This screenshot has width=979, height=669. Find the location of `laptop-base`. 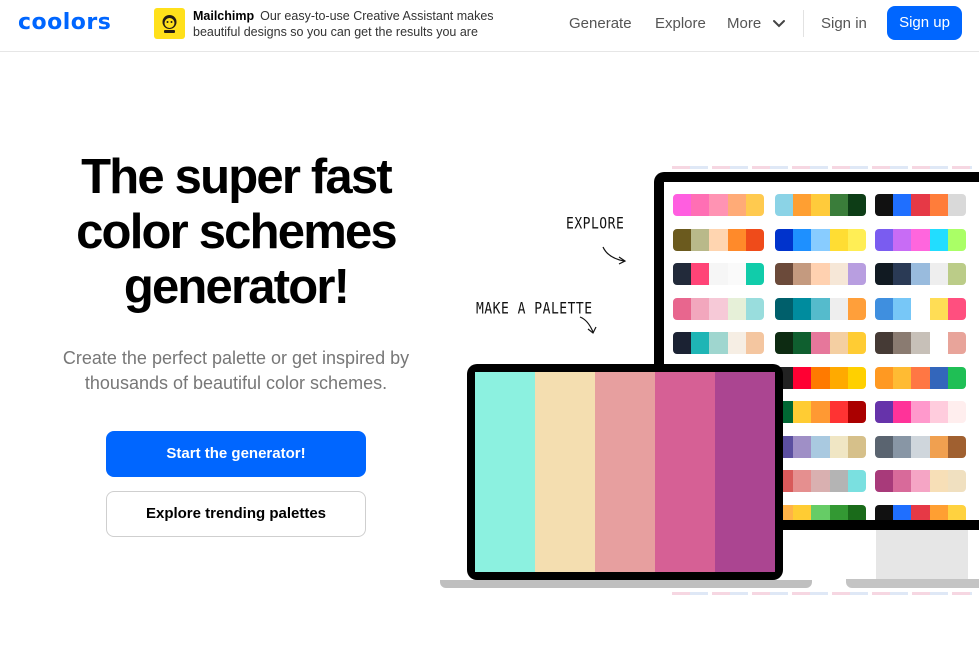

laptop-base is located at coordinates (626, 584).